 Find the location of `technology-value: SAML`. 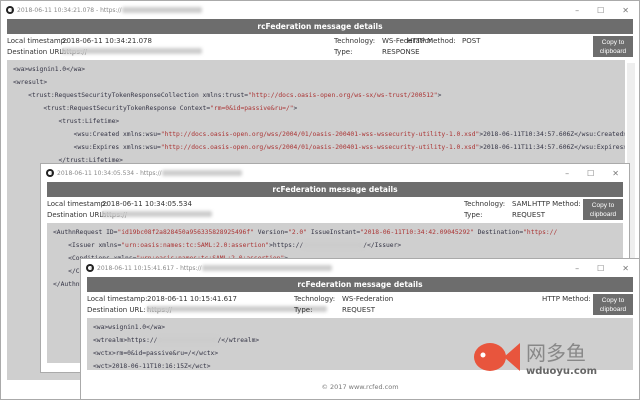

technology-value: SAML is located at coordinates (522, 204).